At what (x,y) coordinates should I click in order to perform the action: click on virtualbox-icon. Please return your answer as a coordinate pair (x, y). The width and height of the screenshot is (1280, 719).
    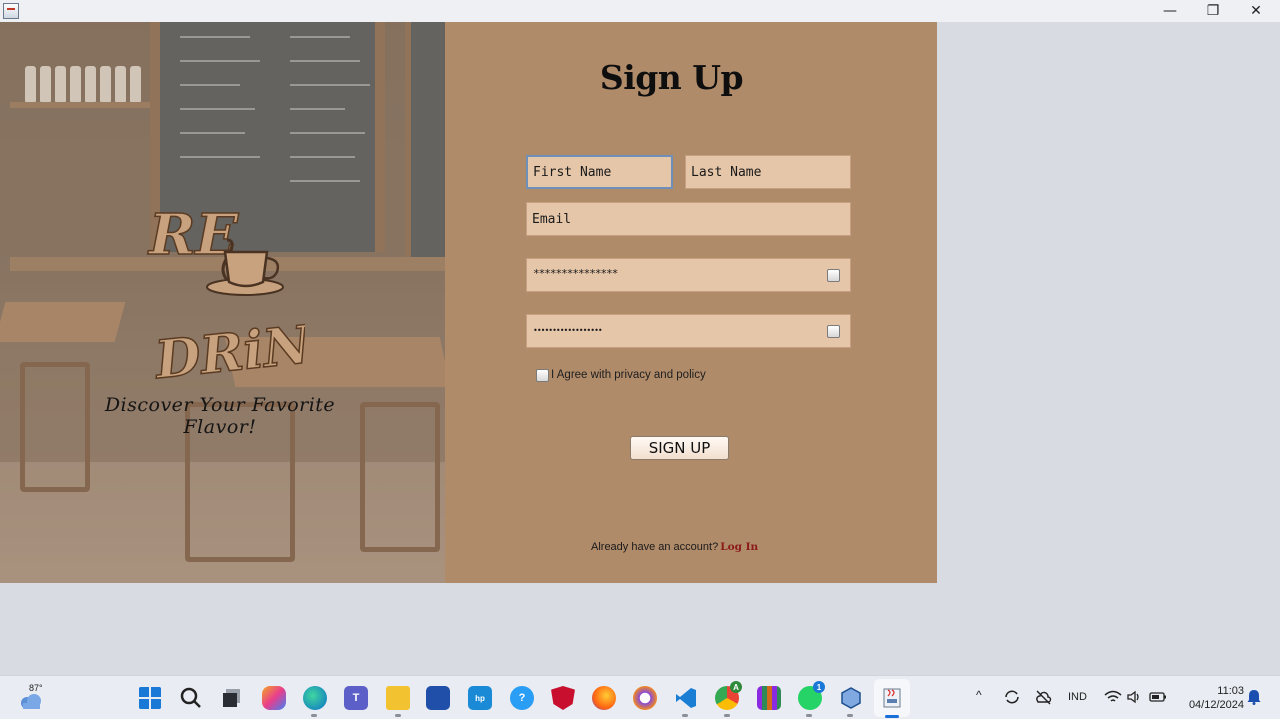
    Looking at the image, I should click on (851, 698).